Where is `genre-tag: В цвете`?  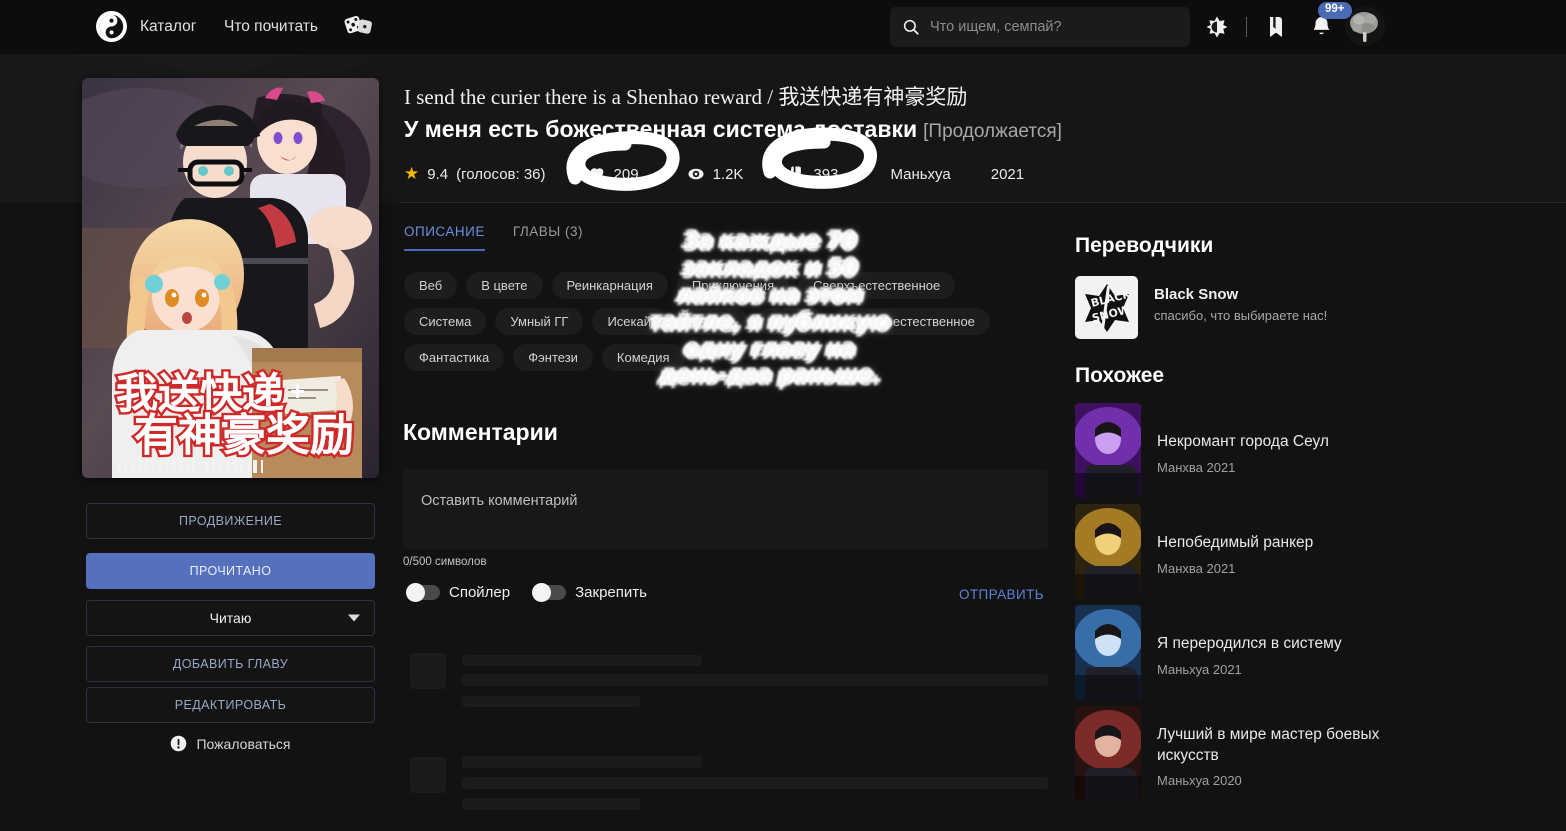 genre-tag: В цвете is located at coordinates (504, 285).